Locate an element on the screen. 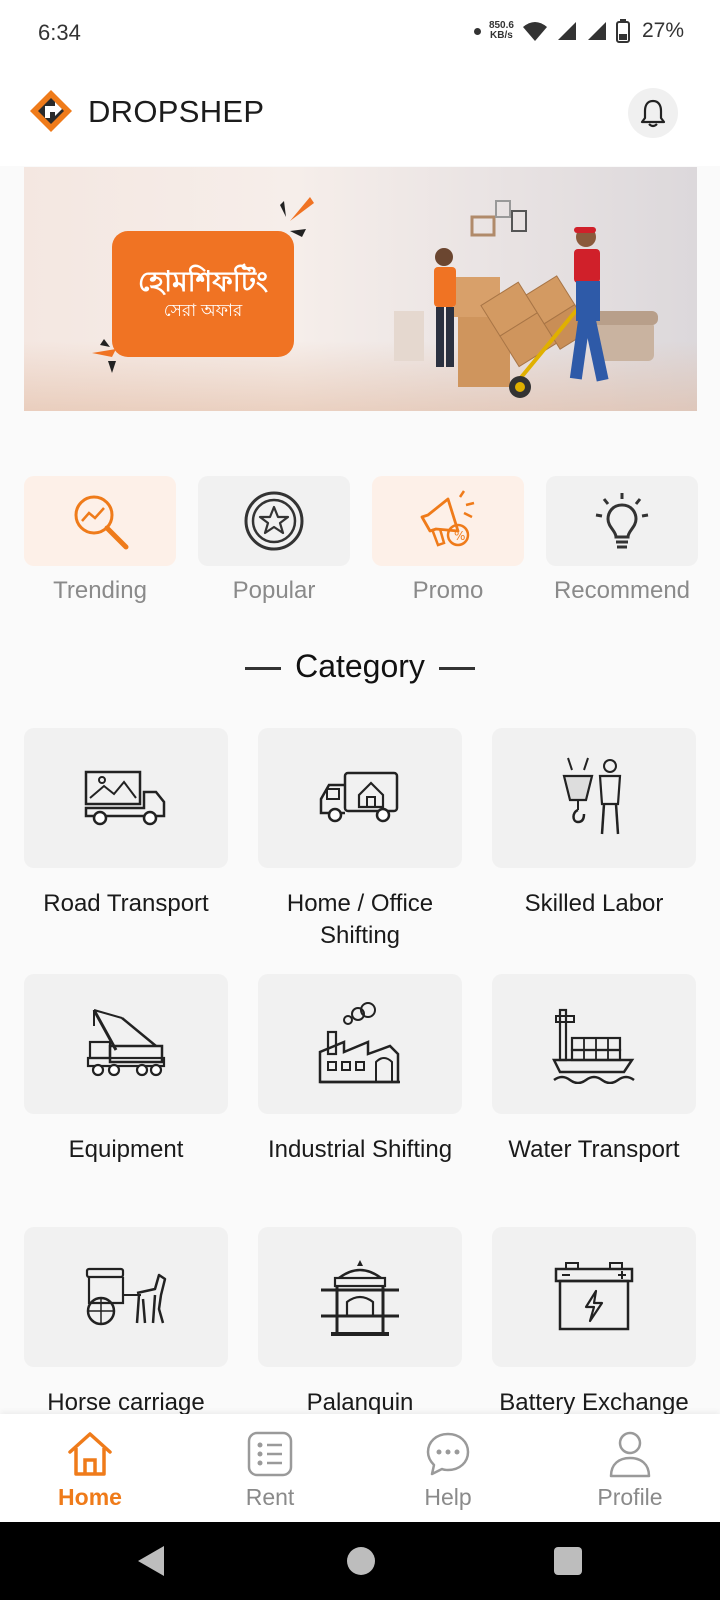 This screenshot has width=720, height=1600. system-recents-icon is located at coordinates (568, 1561).